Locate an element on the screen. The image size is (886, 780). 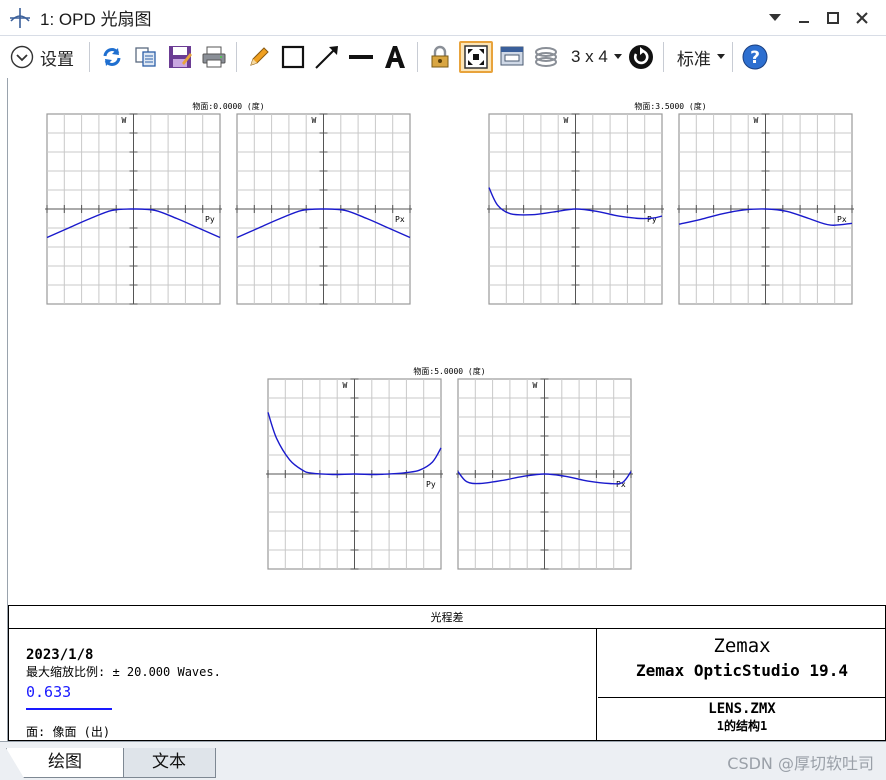
info-brand: Zemax Zemax OpticStudio 19.4 is located at coordinates (742, 663).